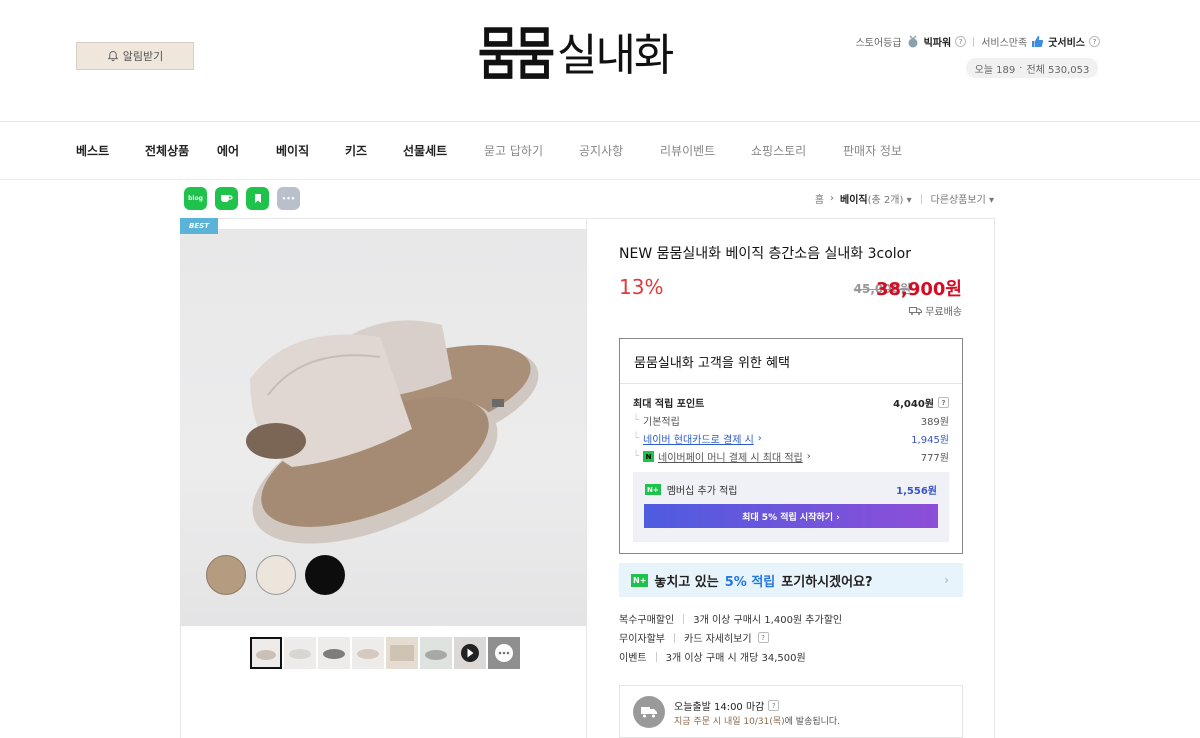 Image resolution: width=1200 pixels, height=738 pixels. Describe the element at coordinates (791, 421) in the screenshot. I see `basic-points-row: └ 기본적립 389원` at that location.